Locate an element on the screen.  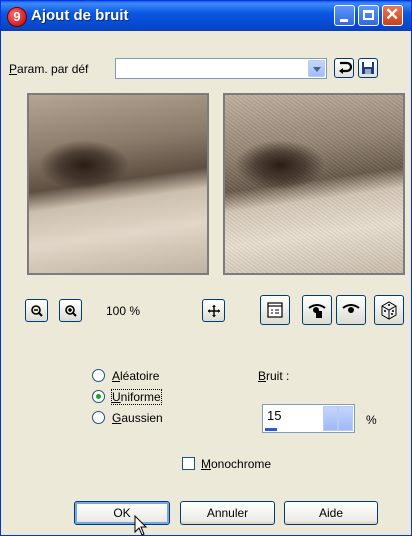
ok-button: OK is located at coordinates (122, 513).